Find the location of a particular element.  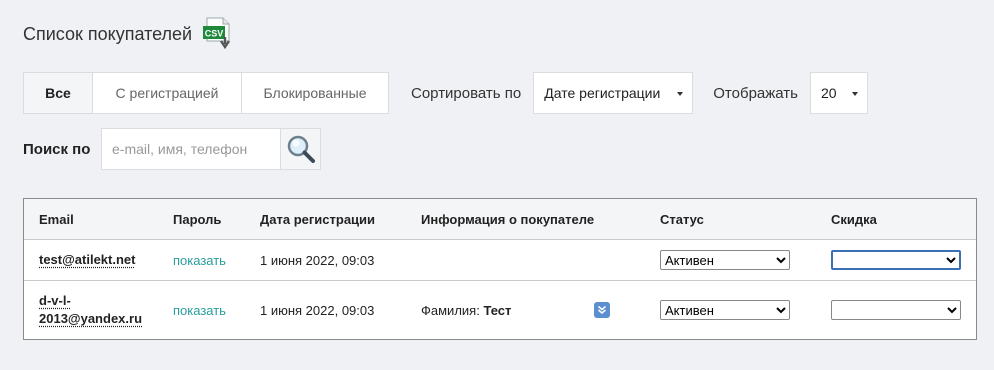

info-value: Тест is located at coordinates (497, 310).